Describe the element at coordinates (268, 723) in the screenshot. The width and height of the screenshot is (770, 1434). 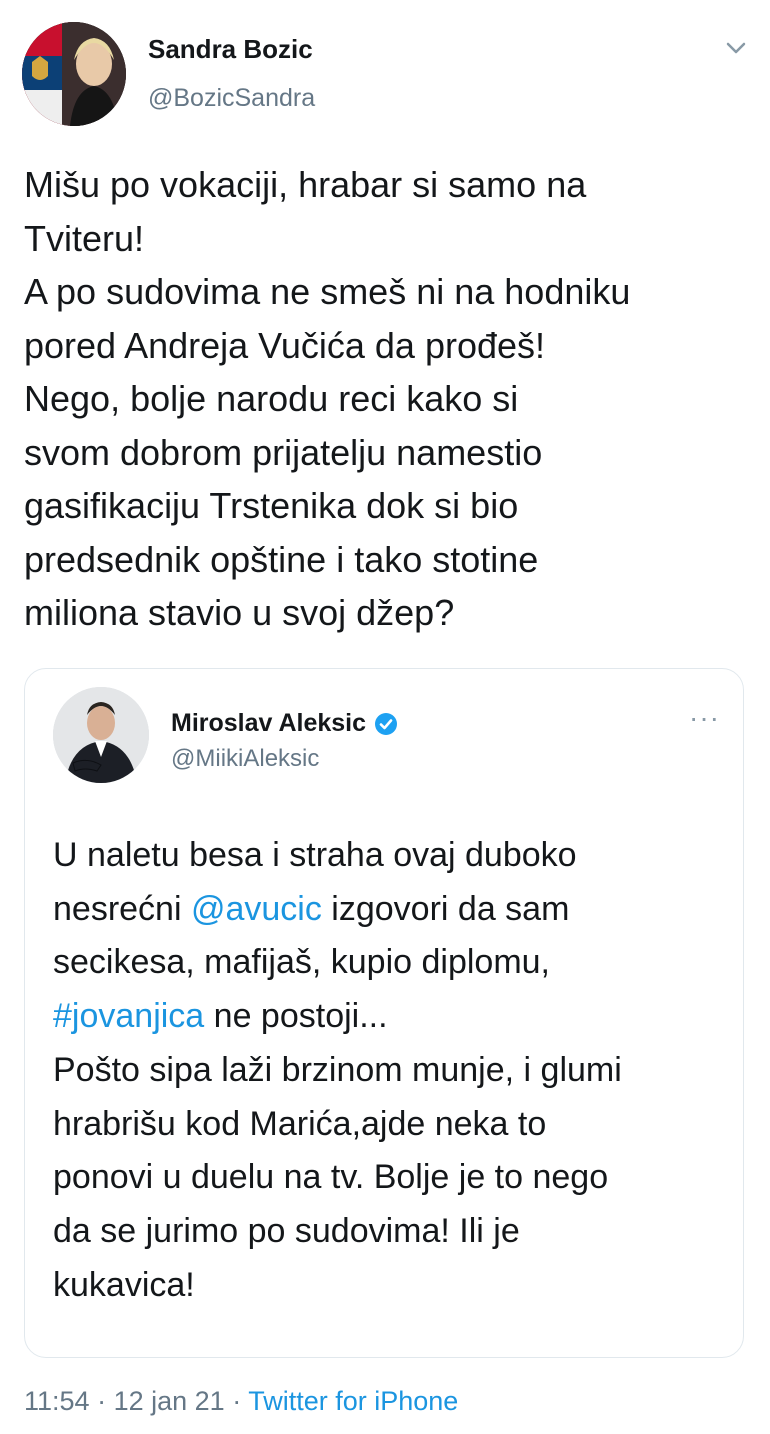
I see `quoted-author-name: Miroslav Aleksic` at that location.